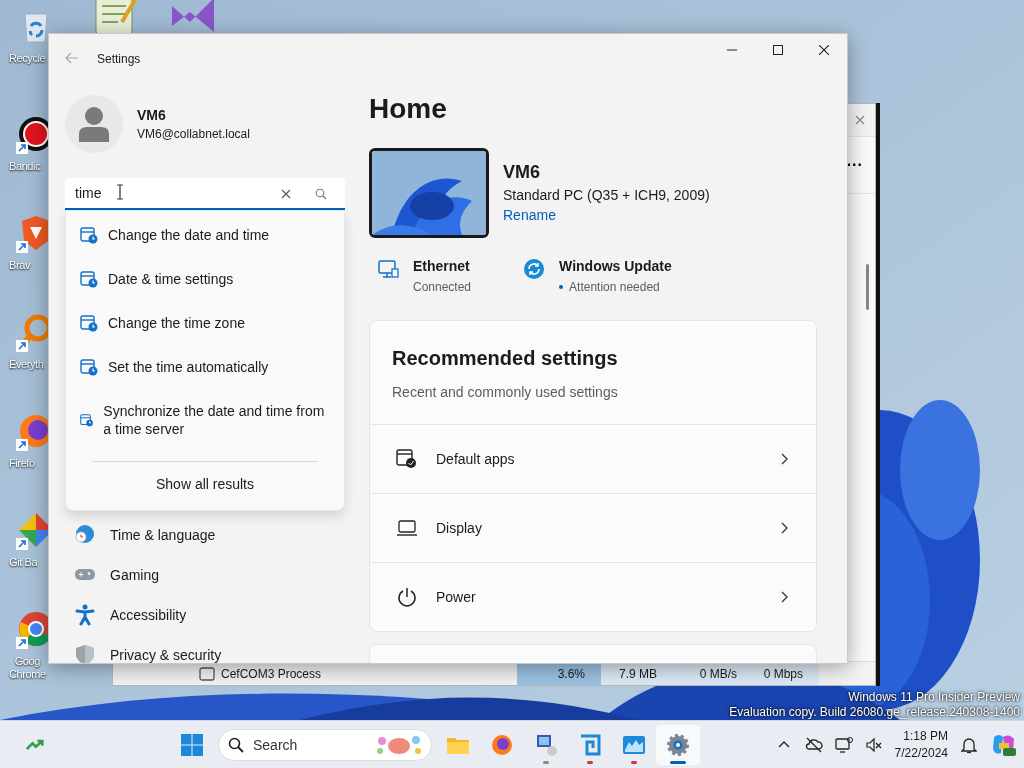  Describe the element at coordinates (925, 736) in the screenshot. I see `clock-time: 1:18 PM` at that location.